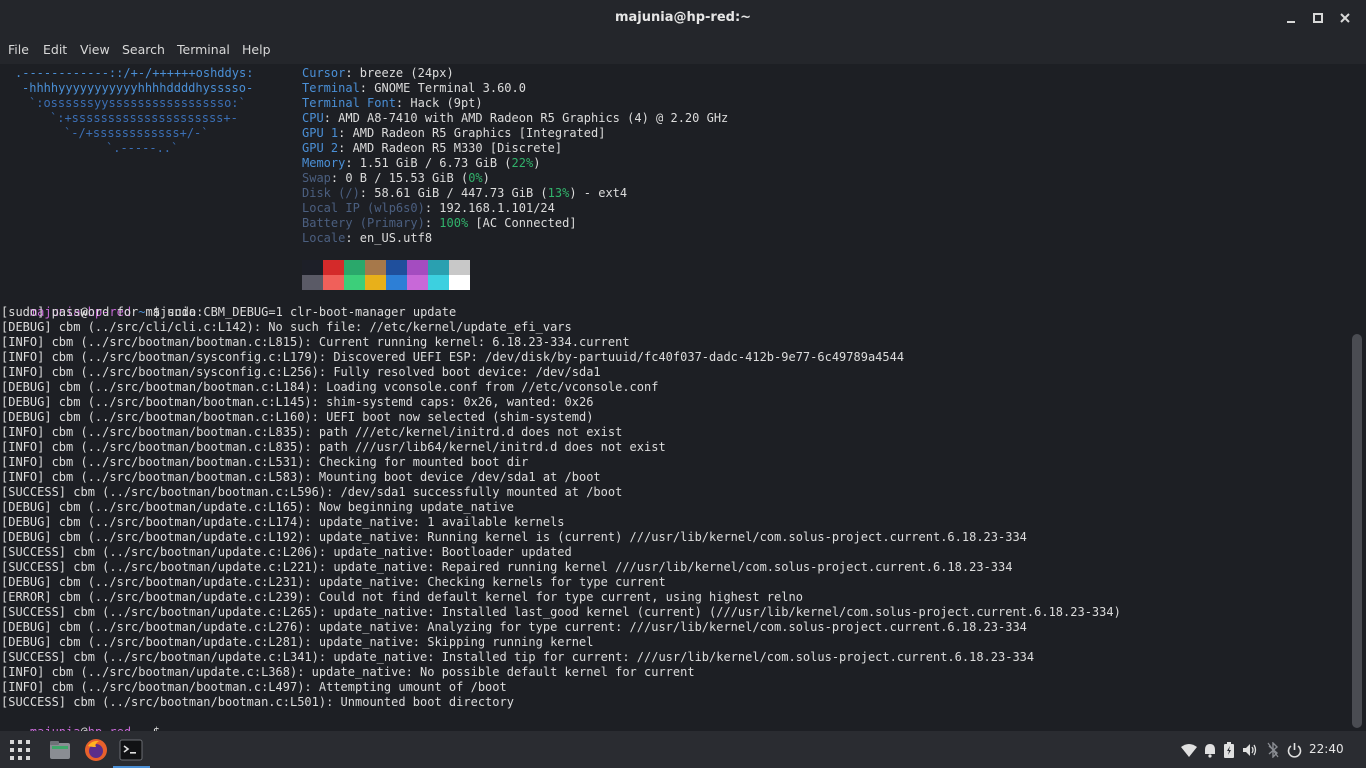 This screenshot has width=1366, height=768. Describe the element at coordinates (320, 133) in the screenshot. I see `sysinfo-label: GPU 1` at that location.